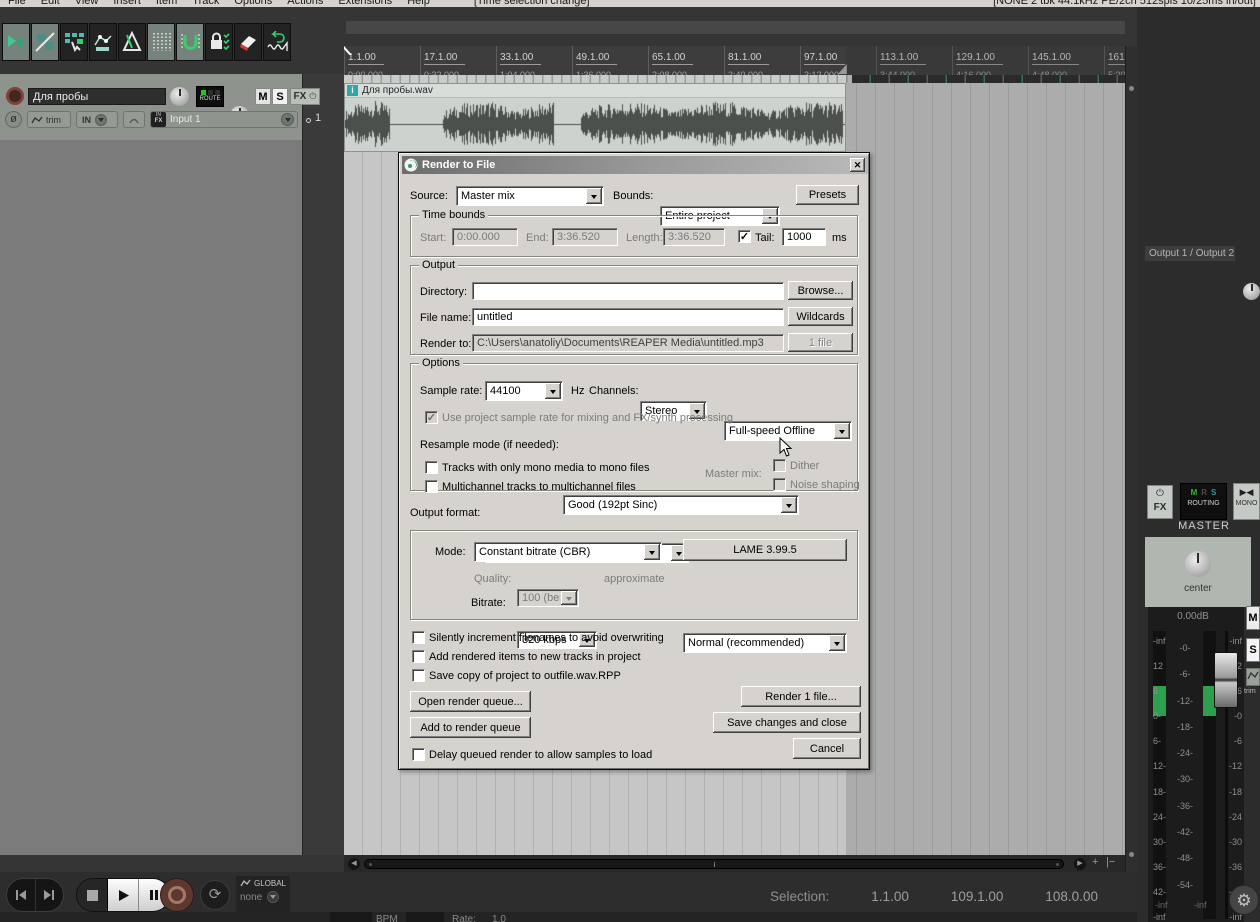  I want to click on ruler-cell: 17.1.00 0:32.000, so click(458, 60).